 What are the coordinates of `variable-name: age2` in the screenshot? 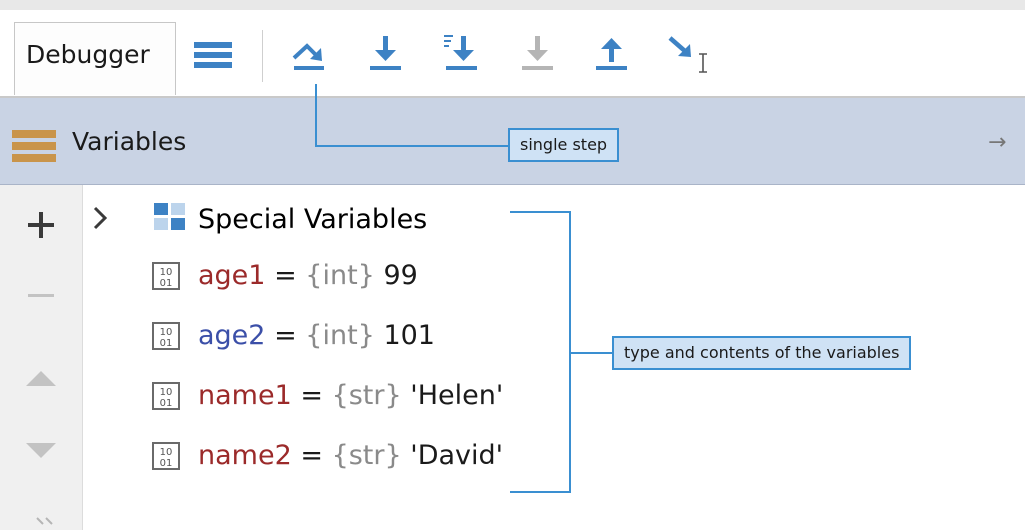 It's located at (232, 335).